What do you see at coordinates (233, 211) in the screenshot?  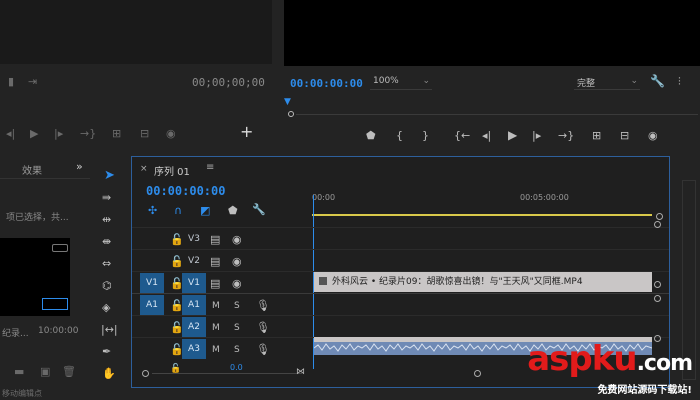 I see `add-marker-icon: ⬟` at bounding box center [233, 211].